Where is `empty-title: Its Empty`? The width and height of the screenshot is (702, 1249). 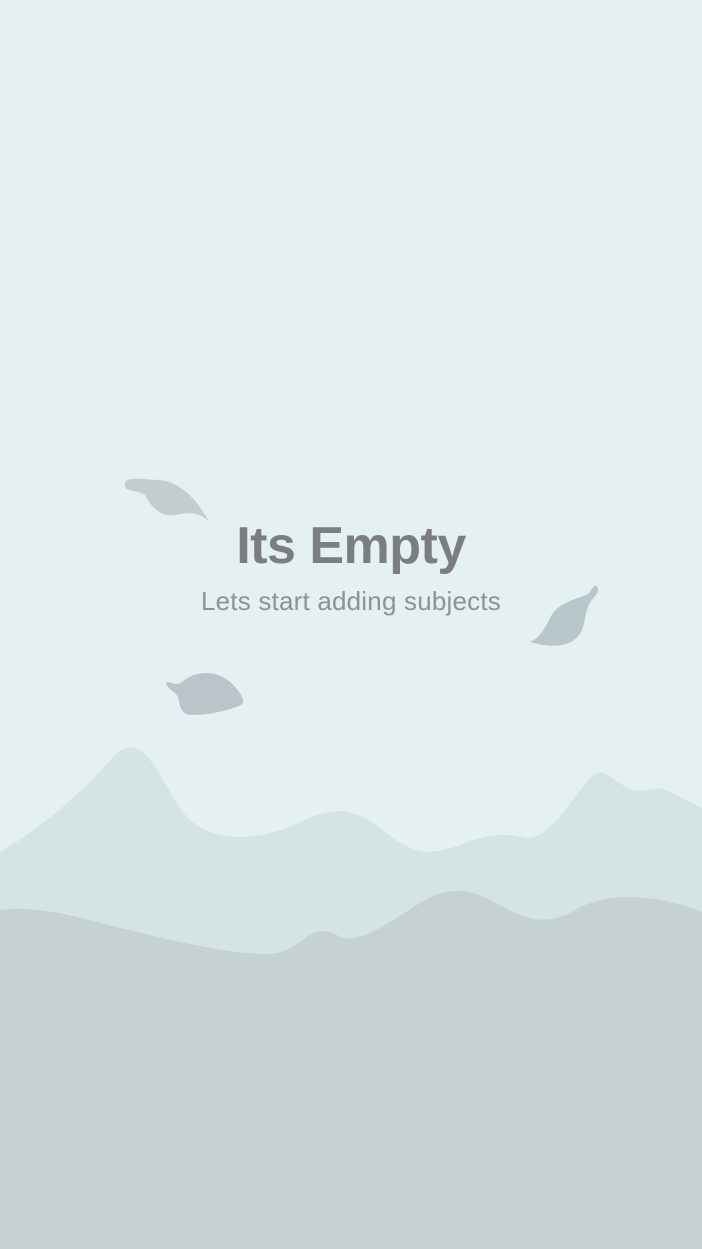
empty-title: Its Empty is located at coordinates (351, 546).